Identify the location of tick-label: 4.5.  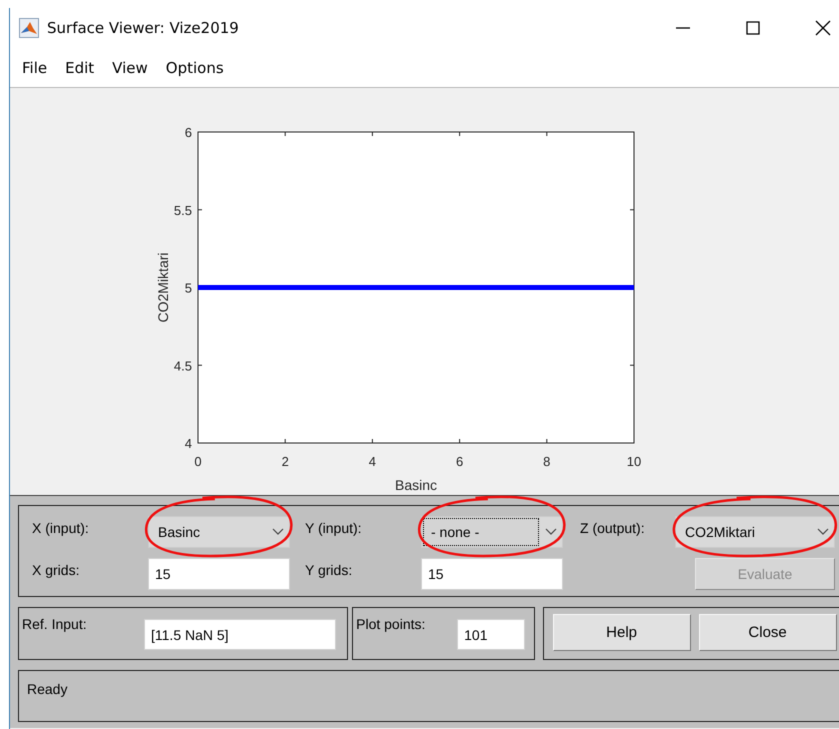
(183, 366).